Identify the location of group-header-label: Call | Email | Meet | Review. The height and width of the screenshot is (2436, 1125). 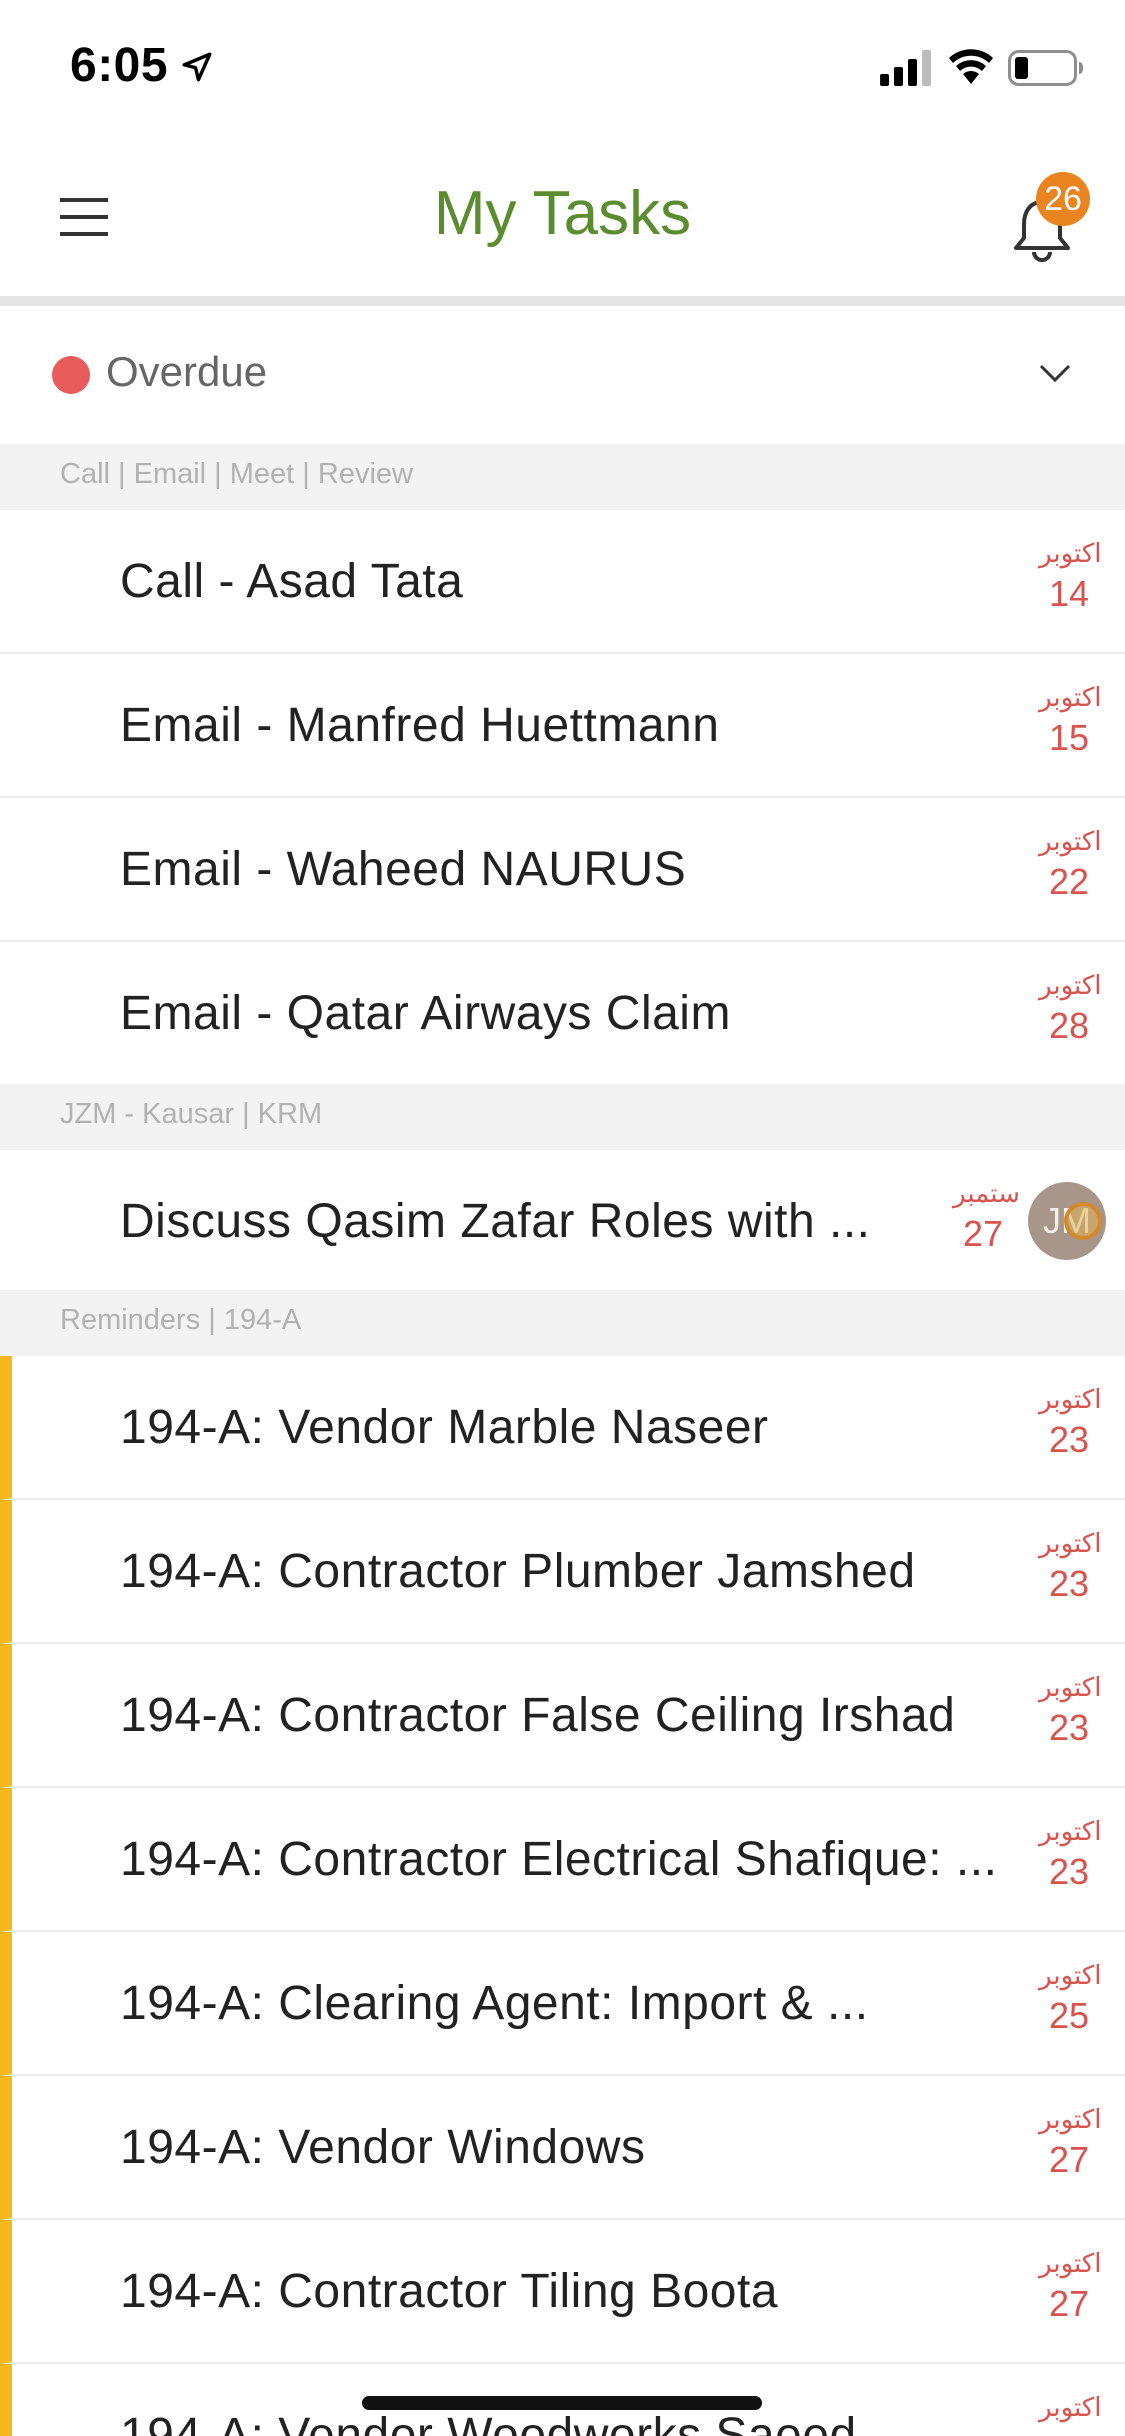
(236, 474).